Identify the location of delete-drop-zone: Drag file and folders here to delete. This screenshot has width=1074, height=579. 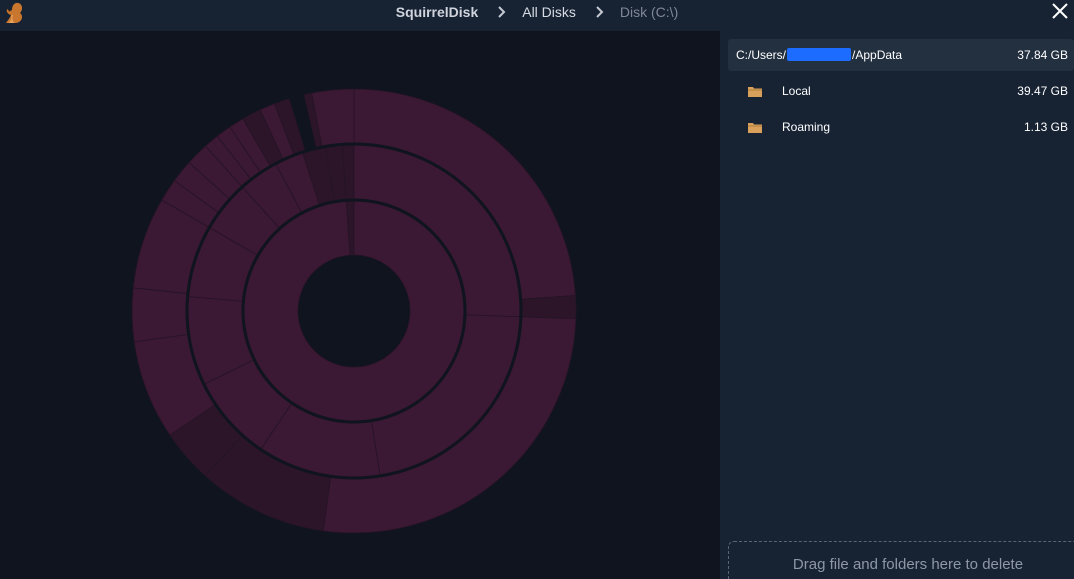
(901, 560).